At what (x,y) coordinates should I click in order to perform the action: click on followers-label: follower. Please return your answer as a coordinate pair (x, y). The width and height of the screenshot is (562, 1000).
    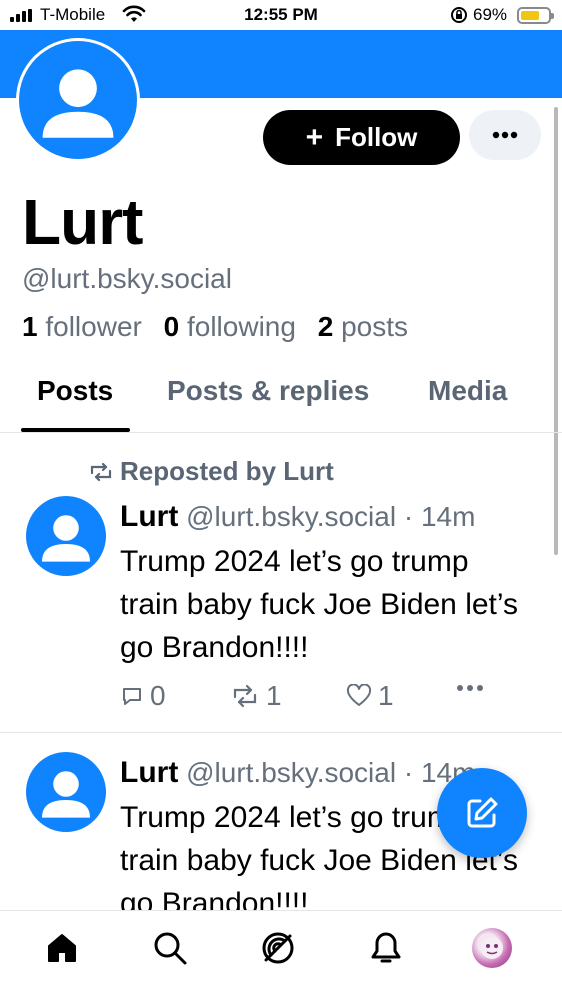
    Looking at the image, I should click on (93, 326).